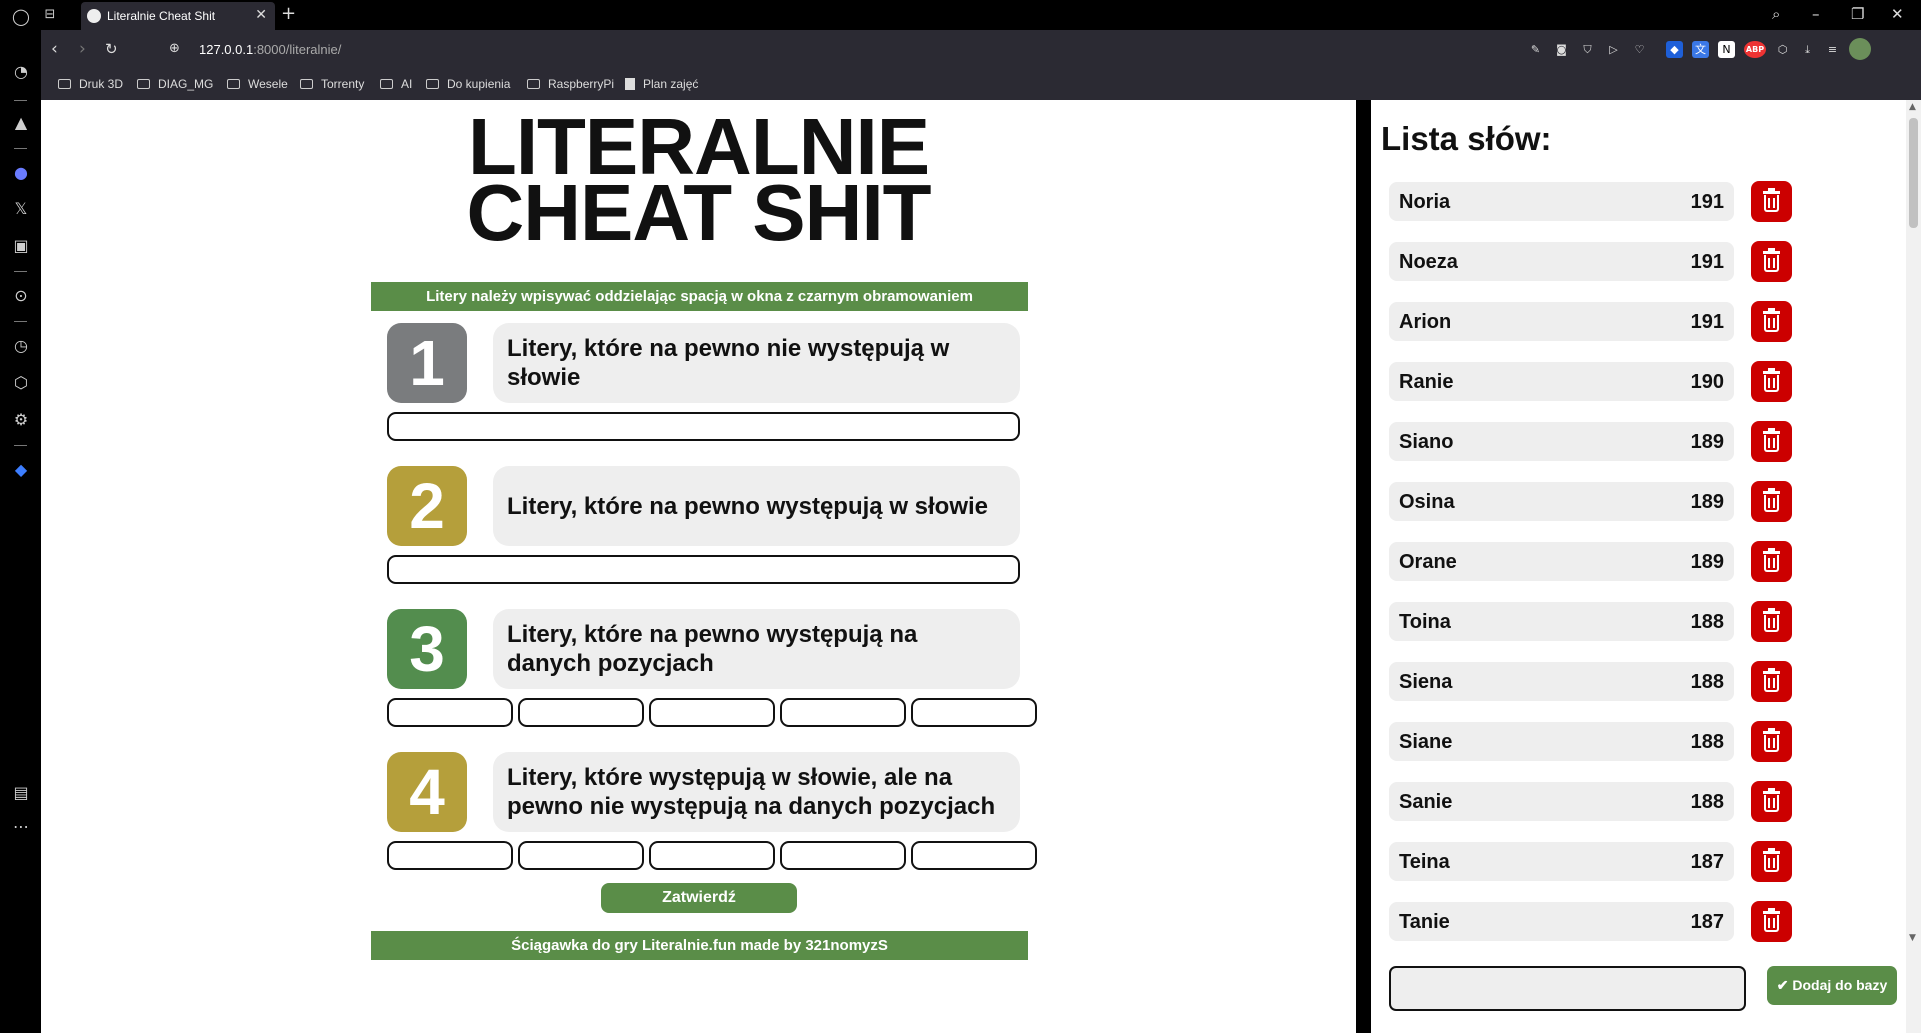  What do you see at coordinates (468, 84) in the screenshot?
I see `bookmark-do-kupienia: Do kupienia` at bounding box center [468, 84].